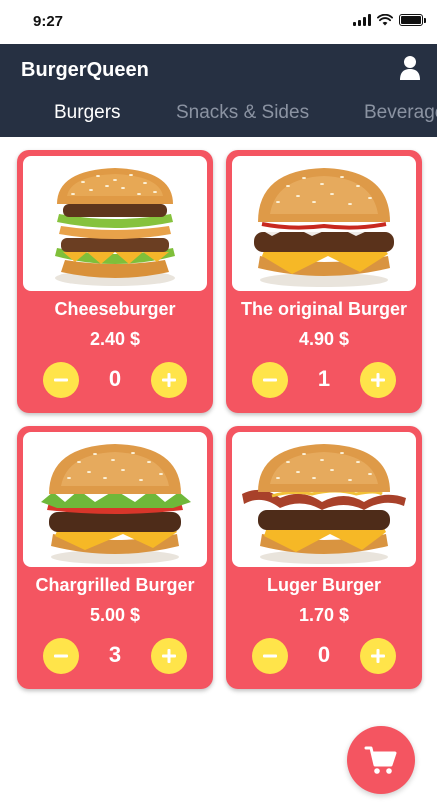 Image resolution: width=437 pixels, height=812 pixels. Describe the element at coordinates (85, 70) in the screenshot. I see `app-title: BurgerQueen` at that location.